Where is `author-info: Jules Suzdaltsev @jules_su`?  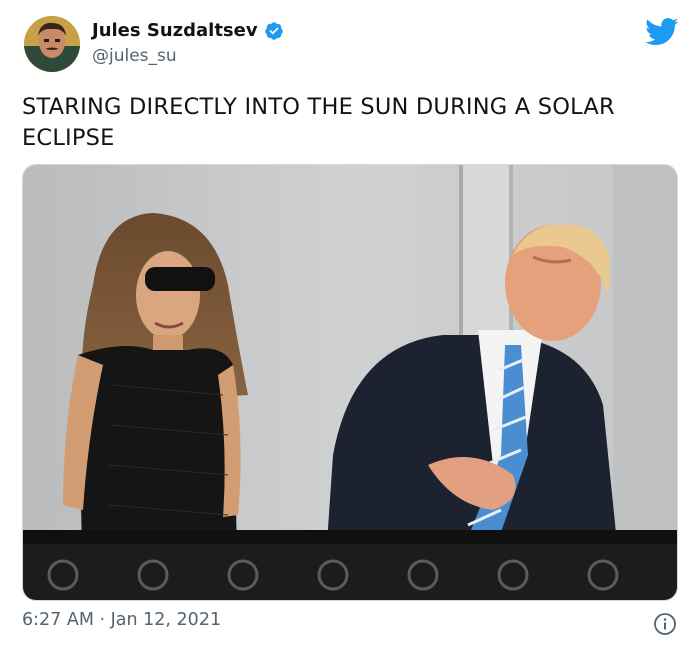 author-info: Jules Suzdaltsev @jules_su is located at coordinates (188, 43).